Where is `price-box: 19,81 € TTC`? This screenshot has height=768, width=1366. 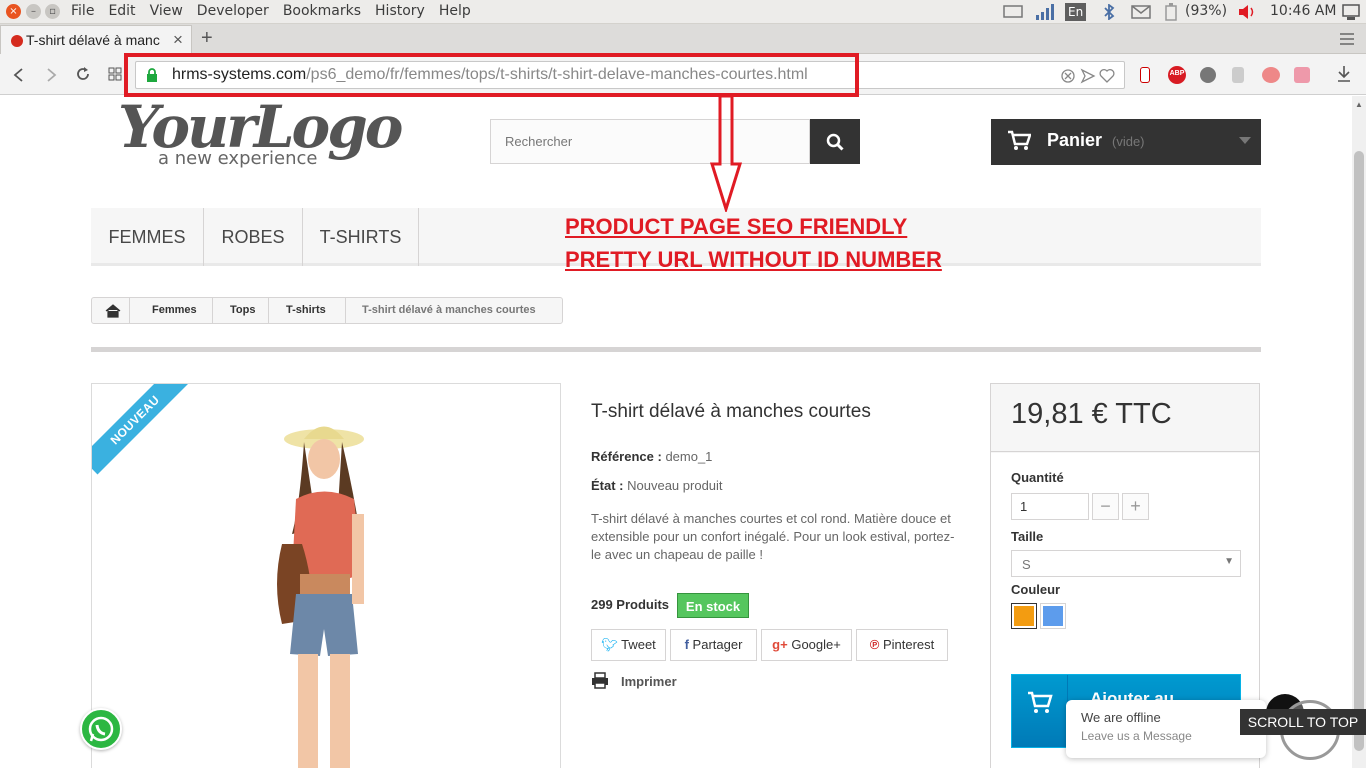 price-box: 19,81 € TTC is located at coordinates (1125, 418).